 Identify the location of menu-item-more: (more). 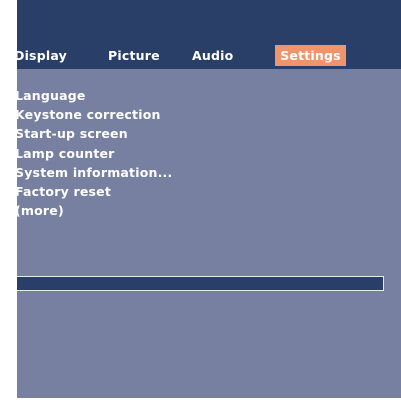
(94, 210).